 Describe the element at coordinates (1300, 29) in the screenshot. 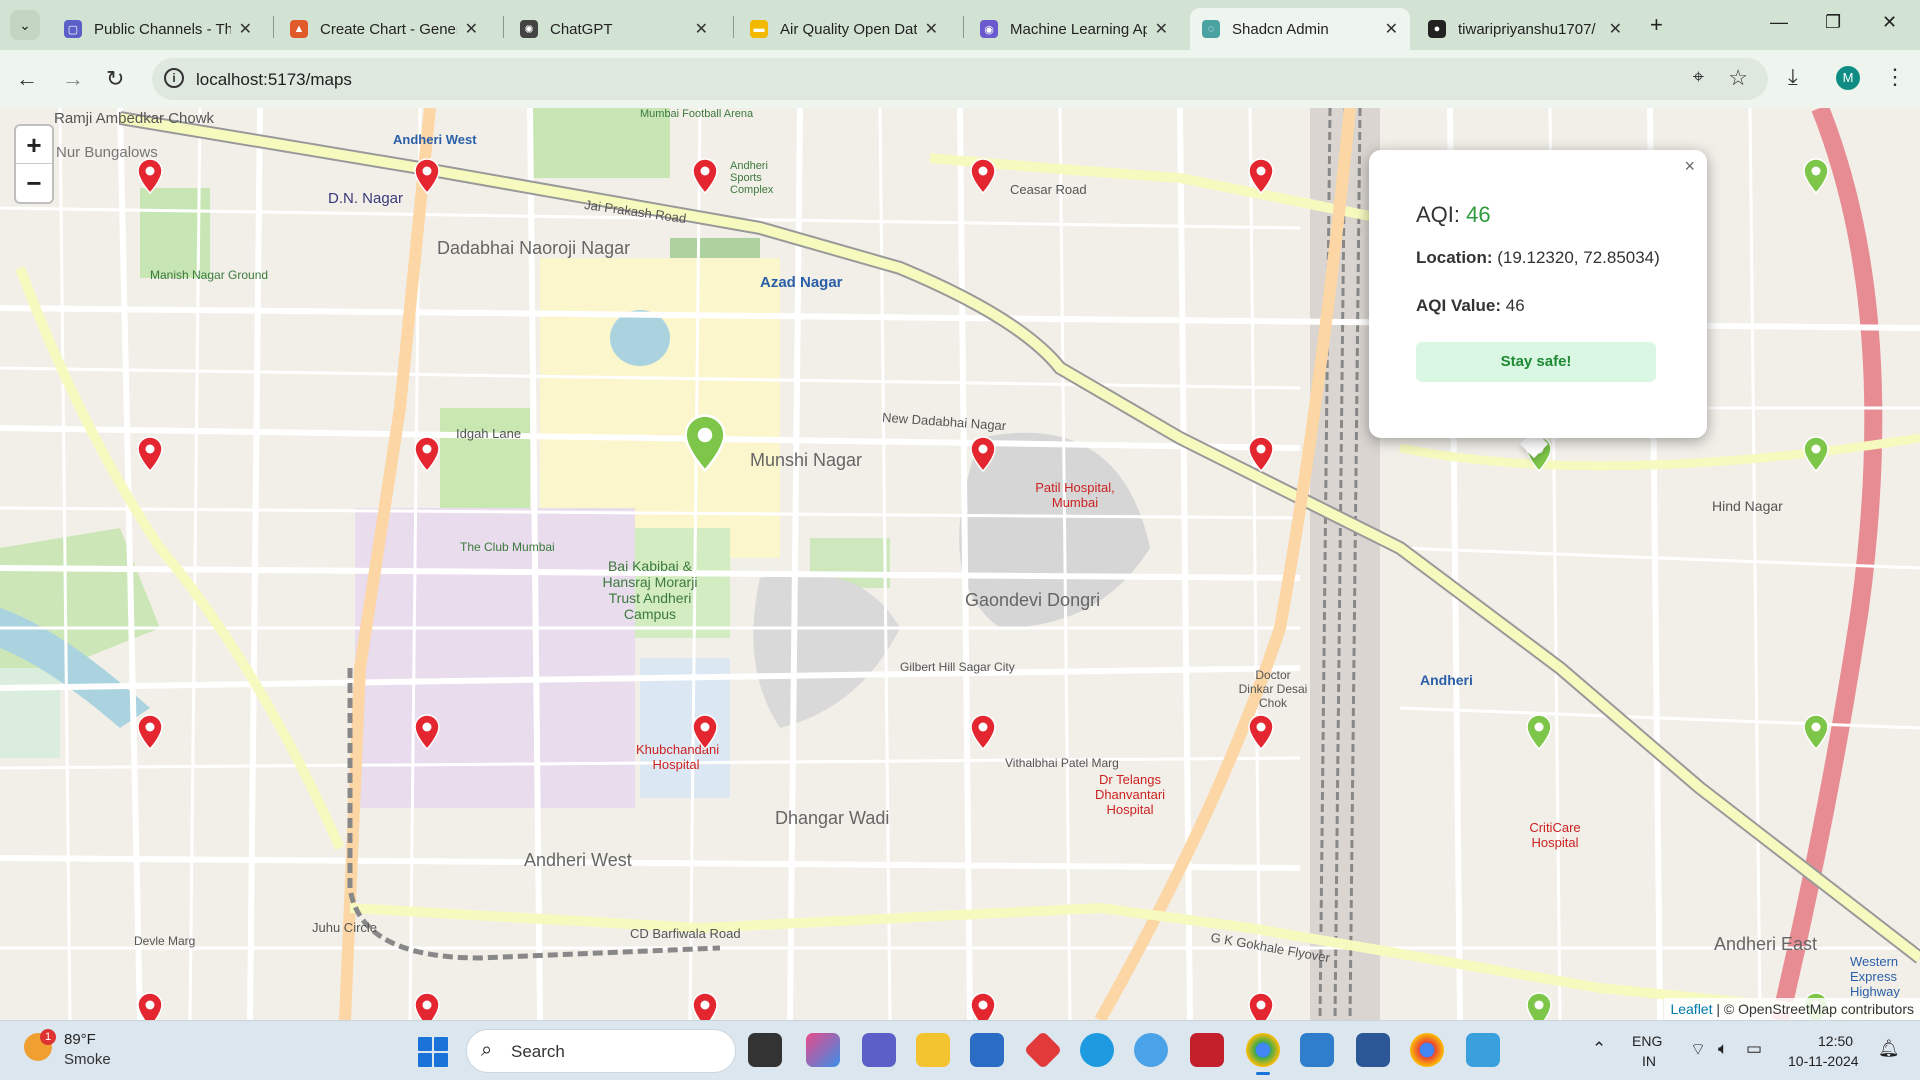

I see `tab-shadcn-admin: ◌ Shadcn Admin ✕` at that location.